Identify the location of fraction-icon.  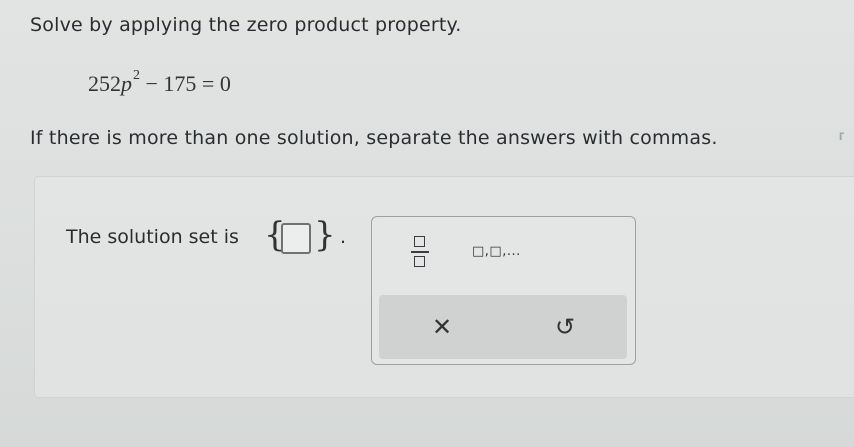
(419, 241).